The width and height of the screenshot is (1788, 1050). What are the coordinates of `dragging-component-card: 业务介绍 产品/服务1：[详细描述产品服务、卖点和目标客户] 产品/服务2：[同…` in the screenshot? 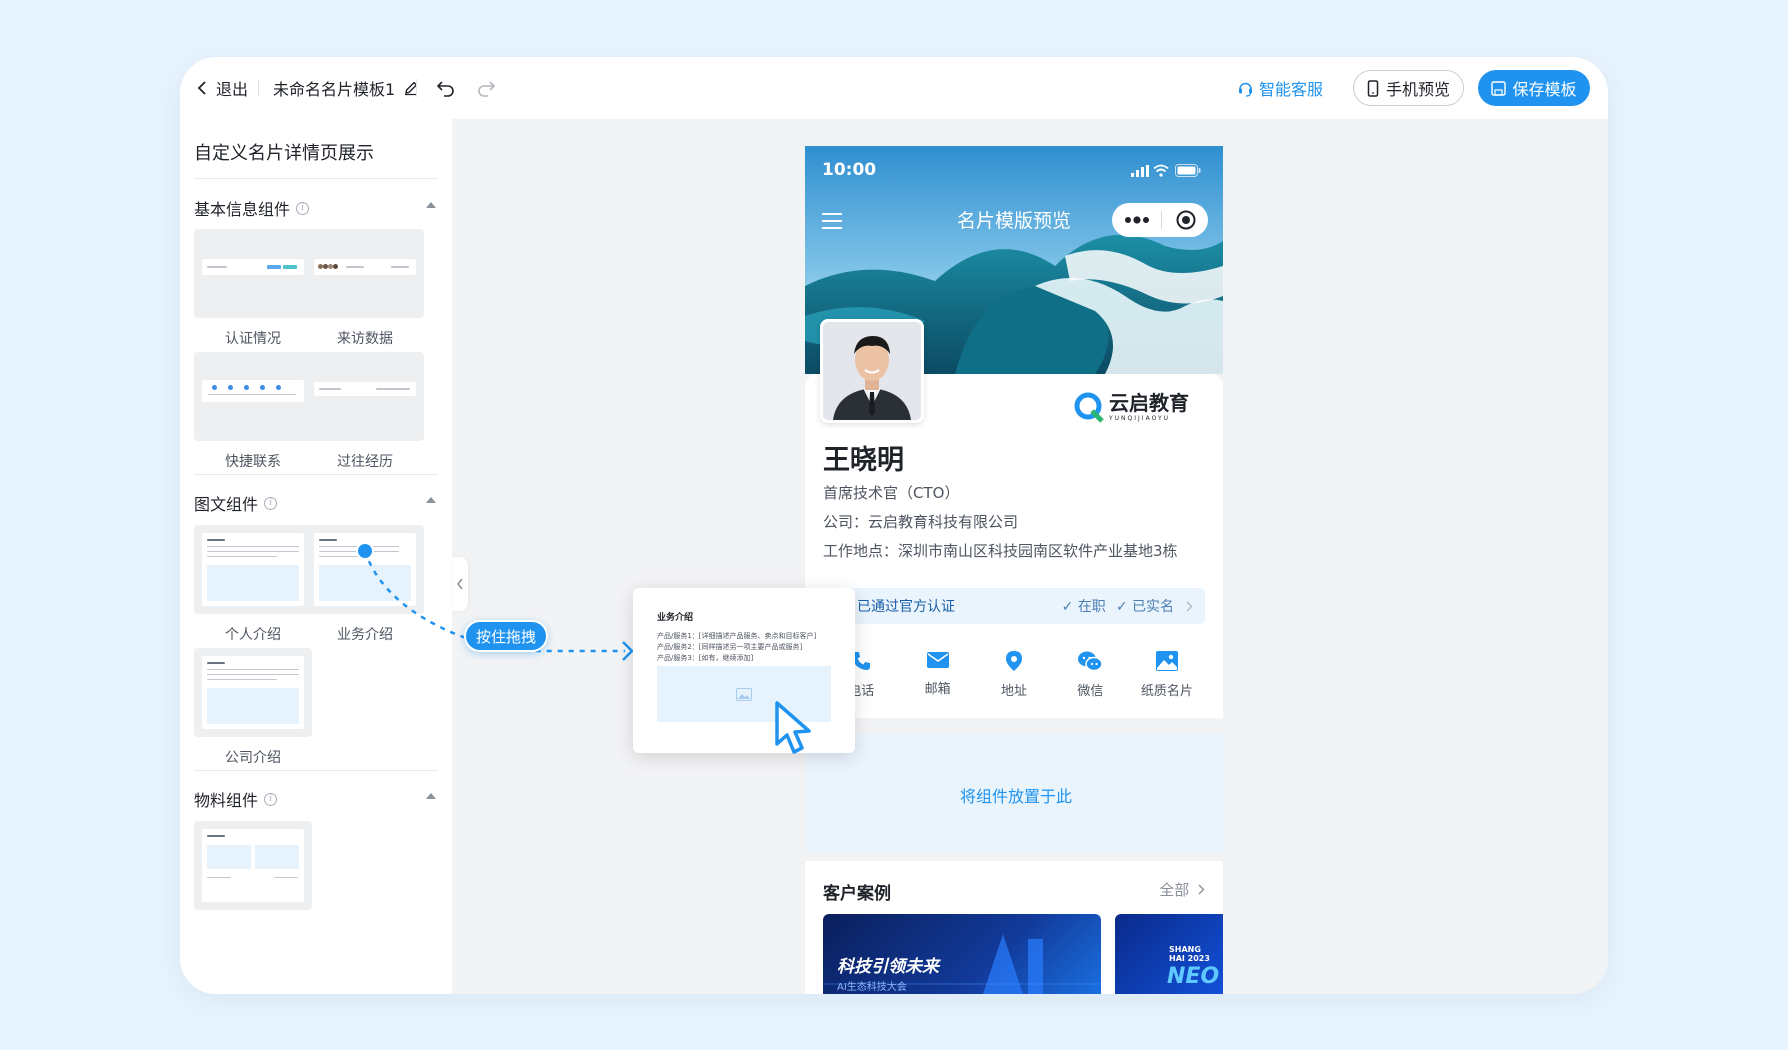 It's located at (744, 670).